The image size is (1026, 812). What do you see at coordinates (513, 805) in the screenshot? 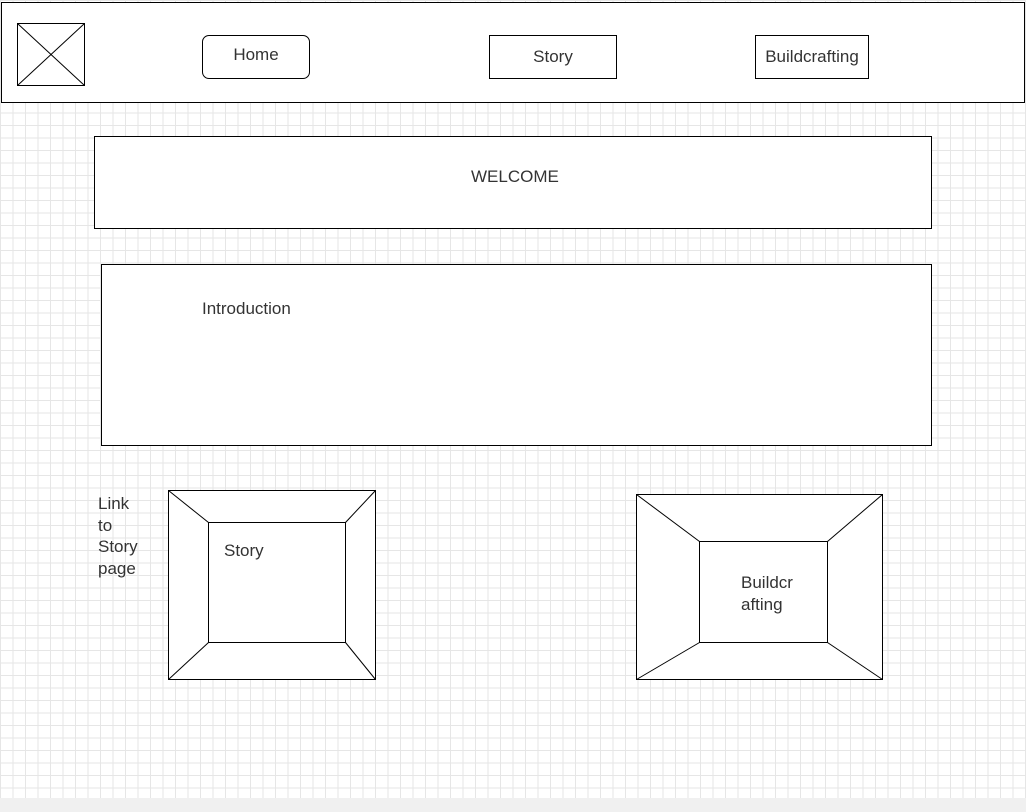
I see `canvas-bottom-strip` at bounding box center [513, 805].